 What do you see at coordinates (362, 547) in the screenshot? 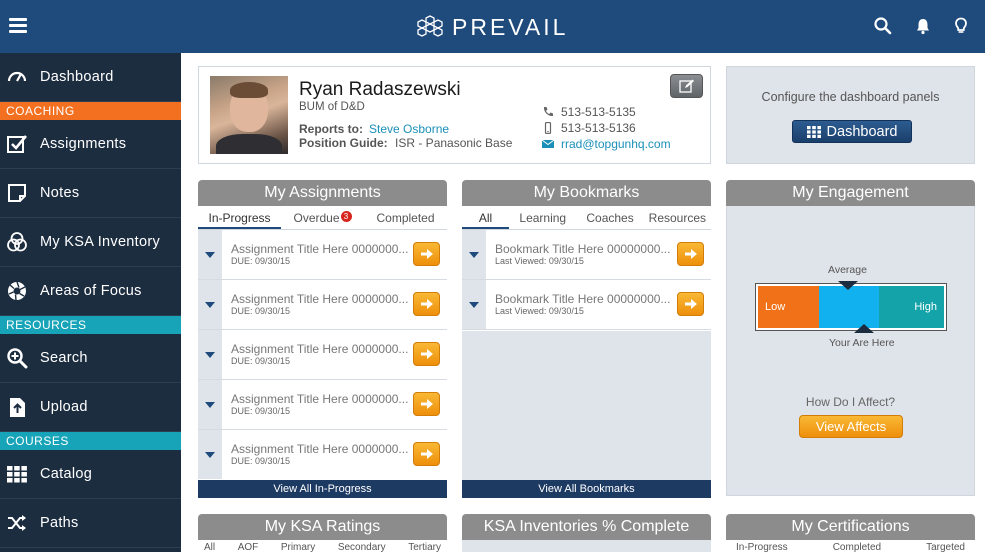
I see `tab-secondary: Secondary` at bounding box center [362, 547].